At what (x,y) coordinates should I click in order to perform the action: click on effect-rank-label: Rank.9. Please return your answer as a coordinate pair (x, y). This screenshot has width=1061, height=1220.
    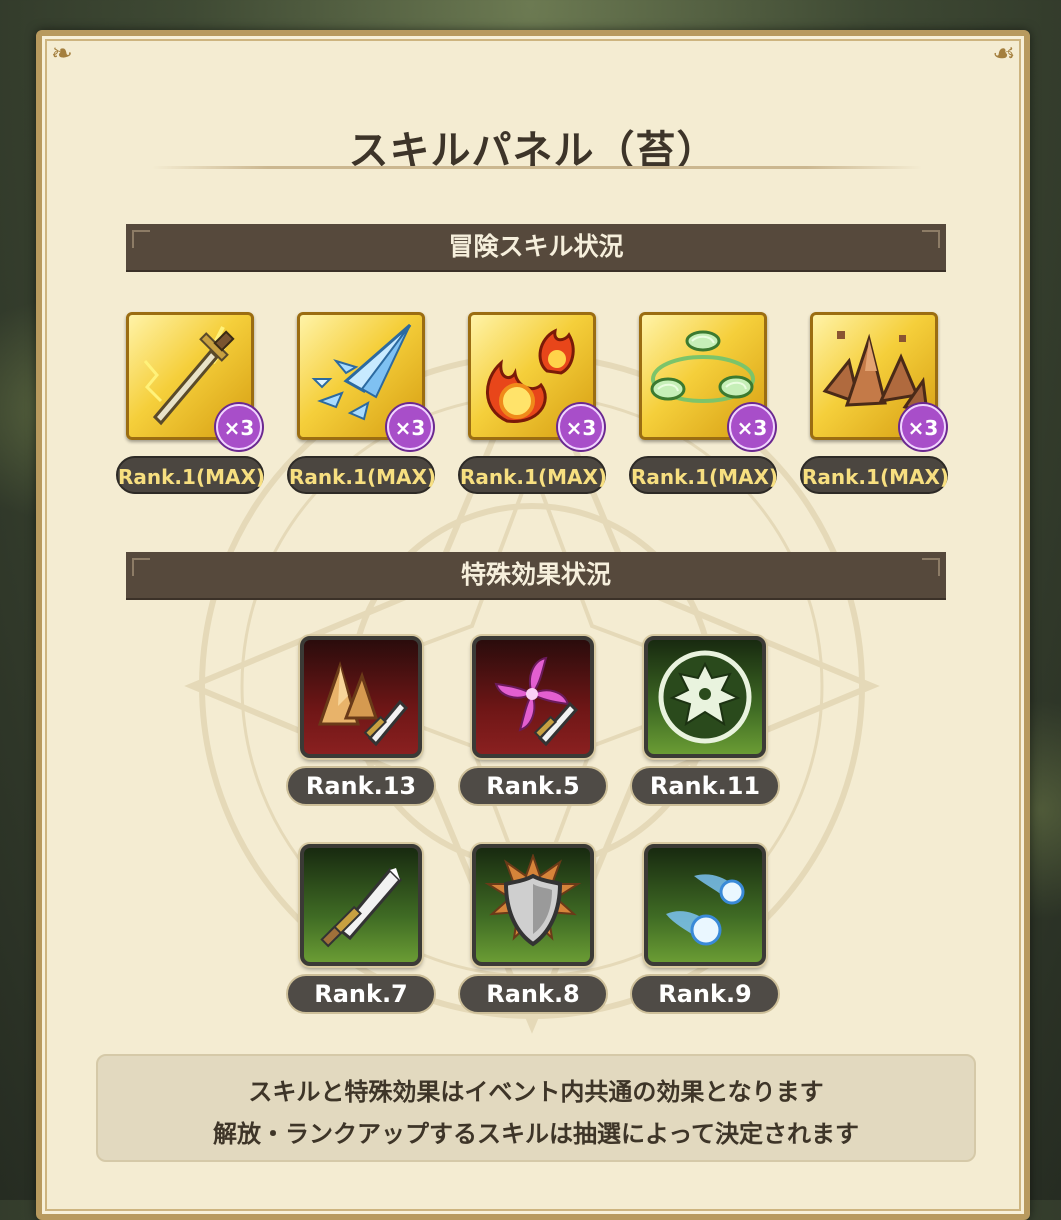
    Looking at the image, I should click on (705, 994).